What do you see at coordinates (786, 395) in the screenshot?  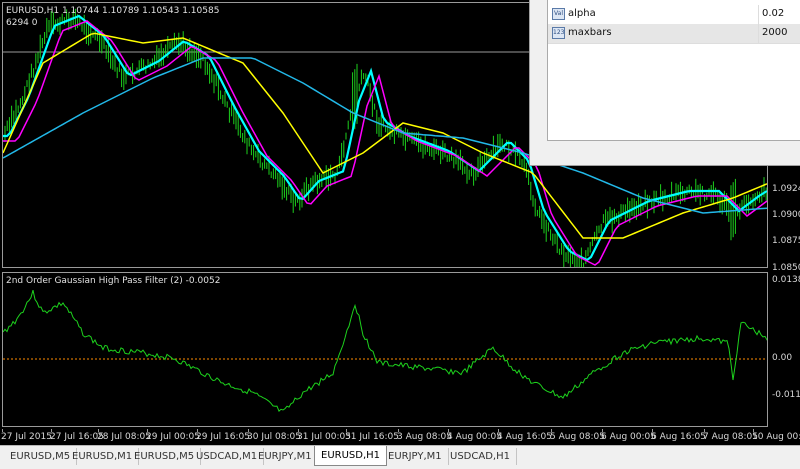 I see `indicator-level: -0.0112` at bounding box center [786, 395].